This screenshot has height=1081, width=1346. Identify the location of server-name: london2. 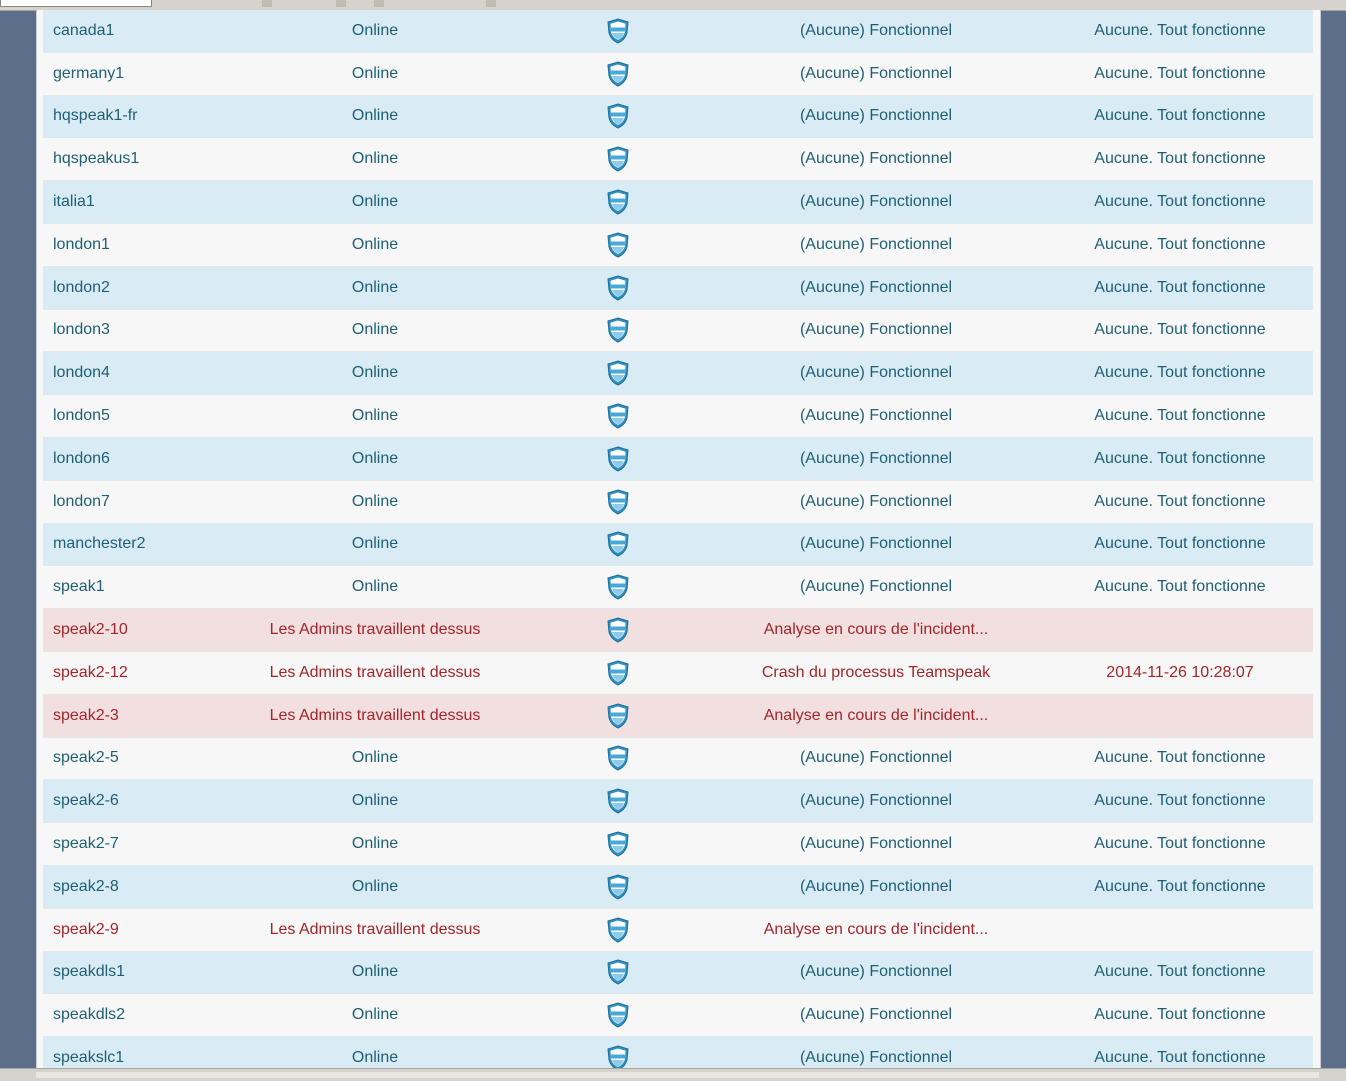
(81, 287).